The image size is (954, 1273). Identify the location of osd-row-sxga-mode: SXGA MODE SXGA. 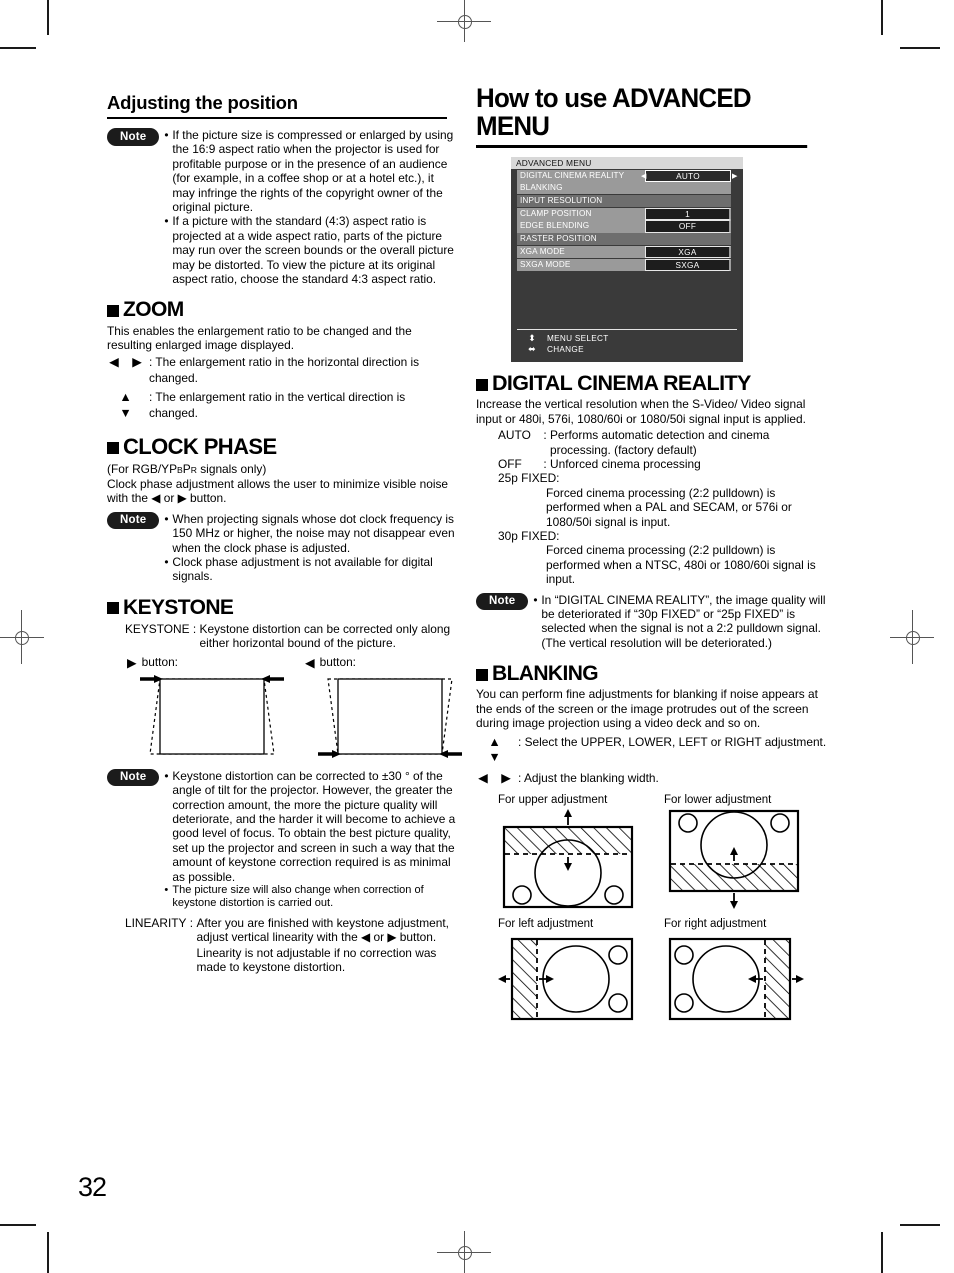
(627, 264).